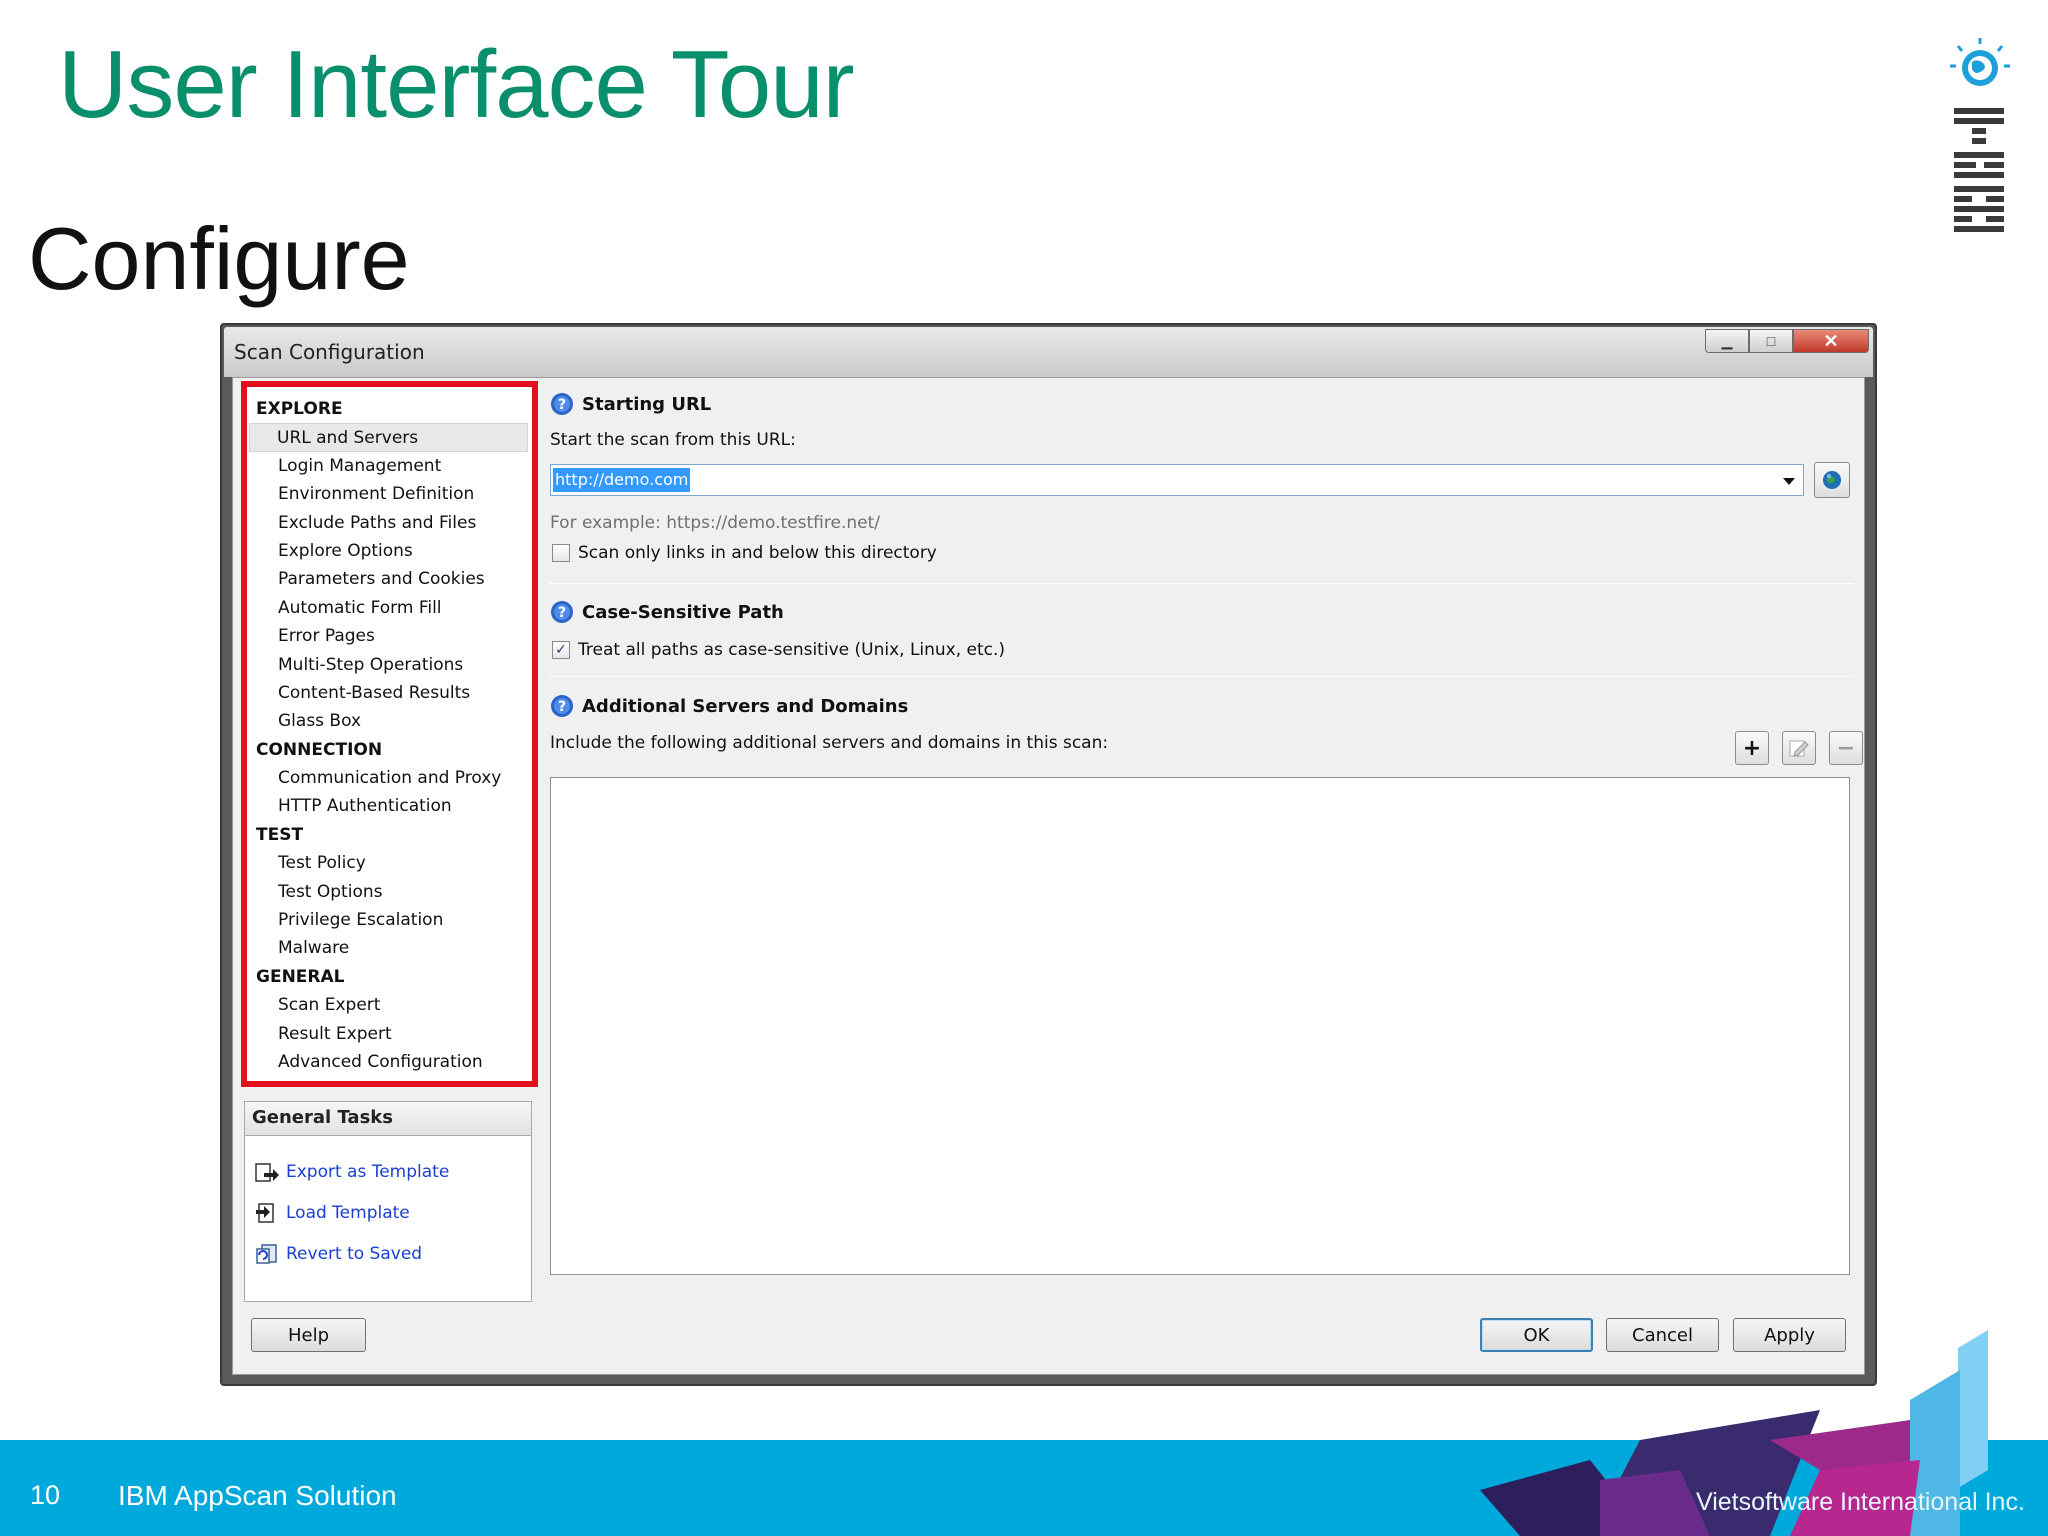 The width and height of the screenshot is (2048, 1536). I want to click on footer-company: Vietsoftware International Inc., so click(1860, 1502).